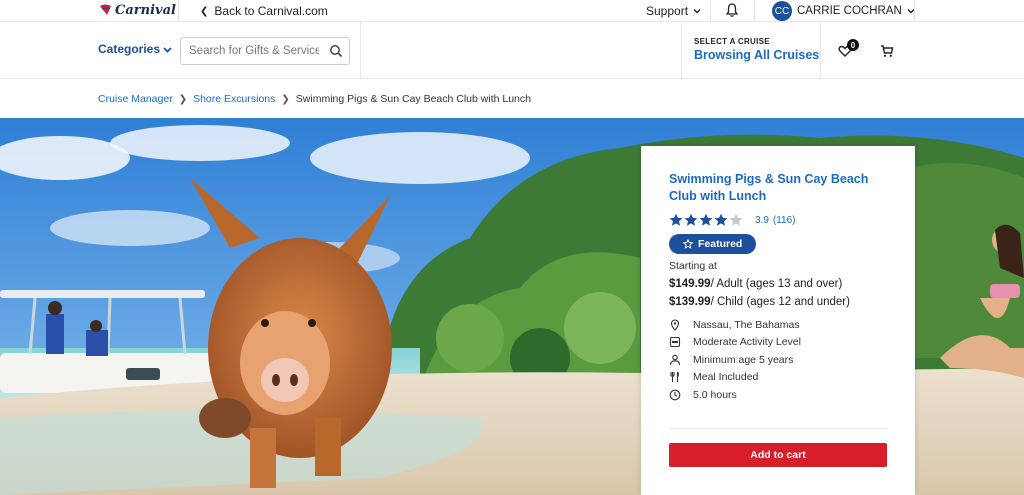 Image resolution: width=1024 pixels, height=495 pixels. Describe the element at coordinates (690, 284) in the screenshot. I see `adult-price: $149.99` at that location.